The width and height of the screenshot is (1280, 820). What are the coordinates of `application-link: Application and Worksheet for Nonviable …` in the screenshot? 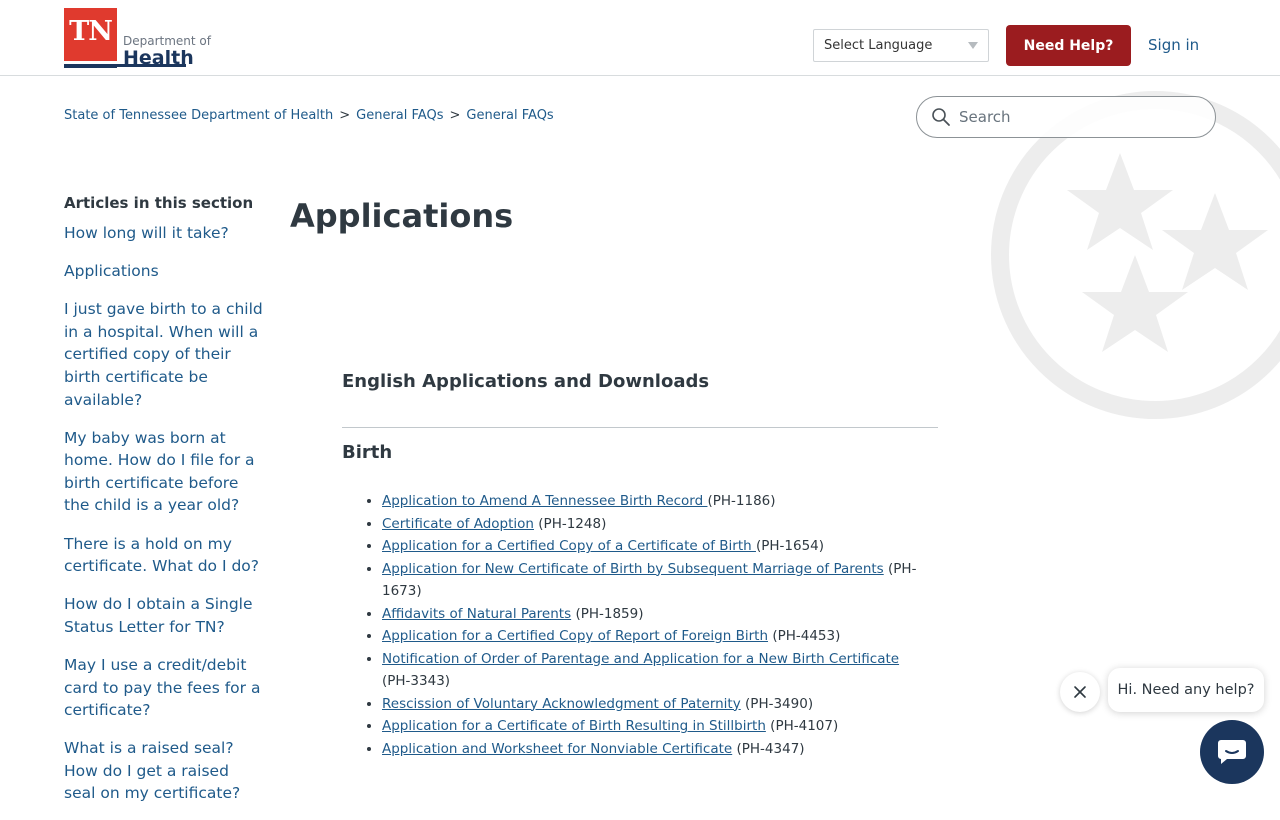 It's located at (557, 749).